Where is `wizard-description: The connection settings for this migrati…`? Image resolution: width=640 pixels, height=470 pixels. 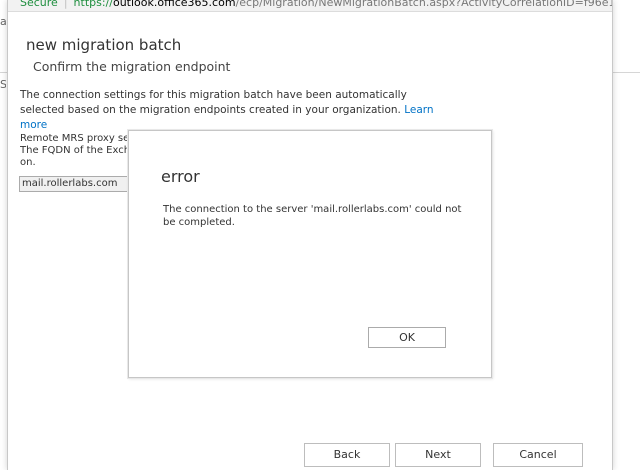
wizard-description: The connection settings for this migrati… is located at coordinates (235, 110).